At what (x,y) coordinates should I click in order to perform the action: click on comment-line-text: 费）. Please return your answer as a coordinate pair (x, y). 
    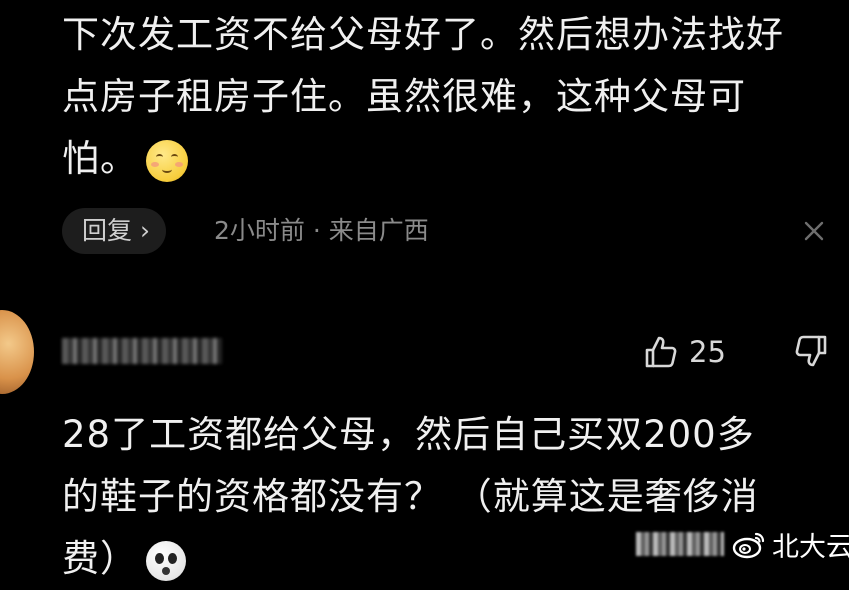
    Looking at the image, I should click on (100, 558).